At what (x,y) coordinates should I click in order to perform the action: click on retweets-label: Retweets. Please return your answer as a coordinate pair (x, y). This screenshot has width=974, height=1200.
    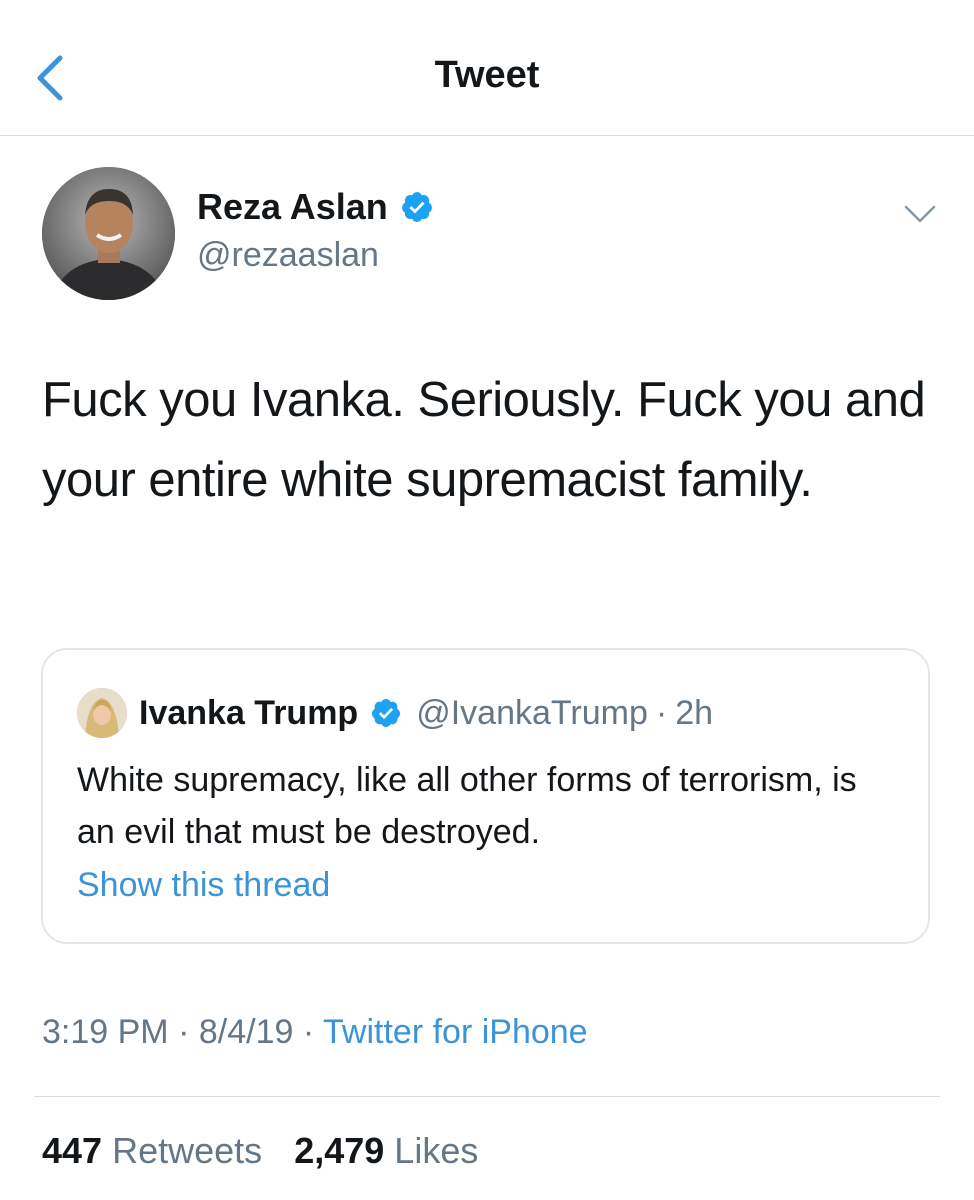
    Looking at the image, I should click on (187, 1150).